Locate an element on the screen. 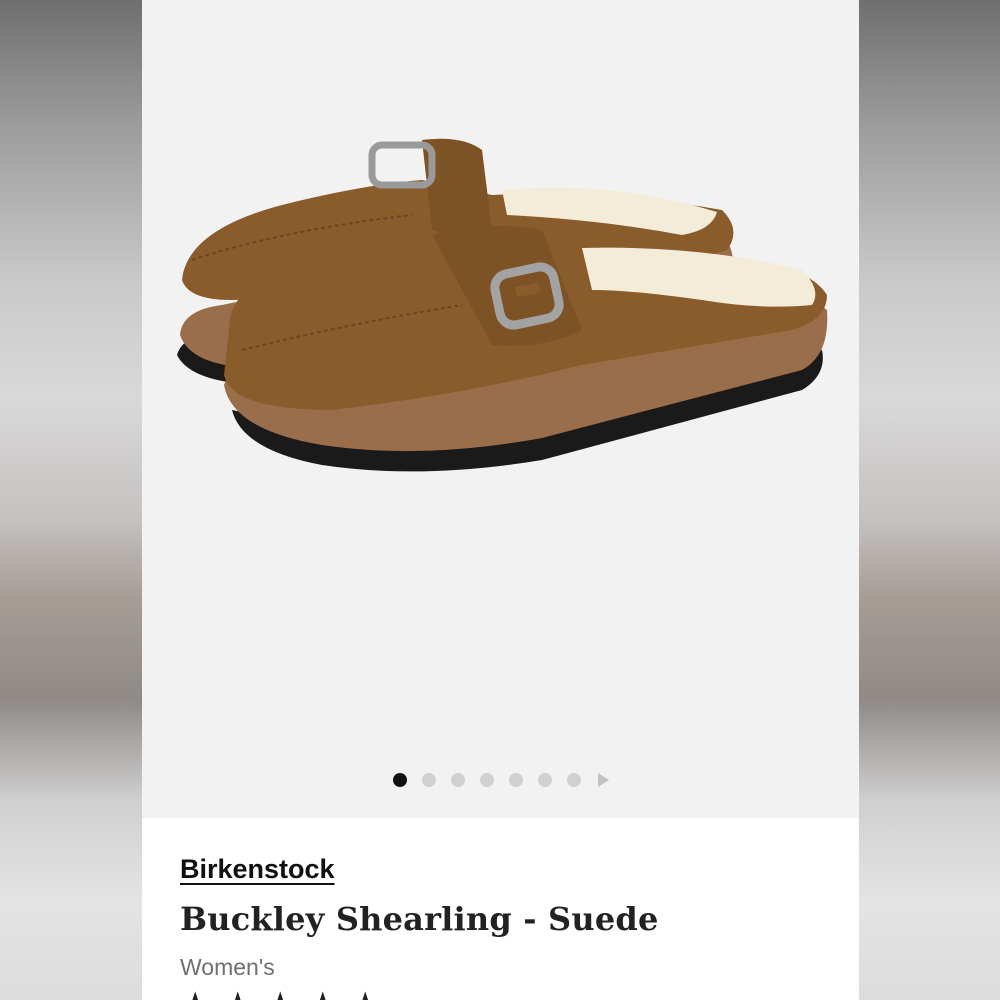 This screenshot has height=1000, width=1000. product-title: Buckley Shearling - Suede is located at coordinates (419, 919).